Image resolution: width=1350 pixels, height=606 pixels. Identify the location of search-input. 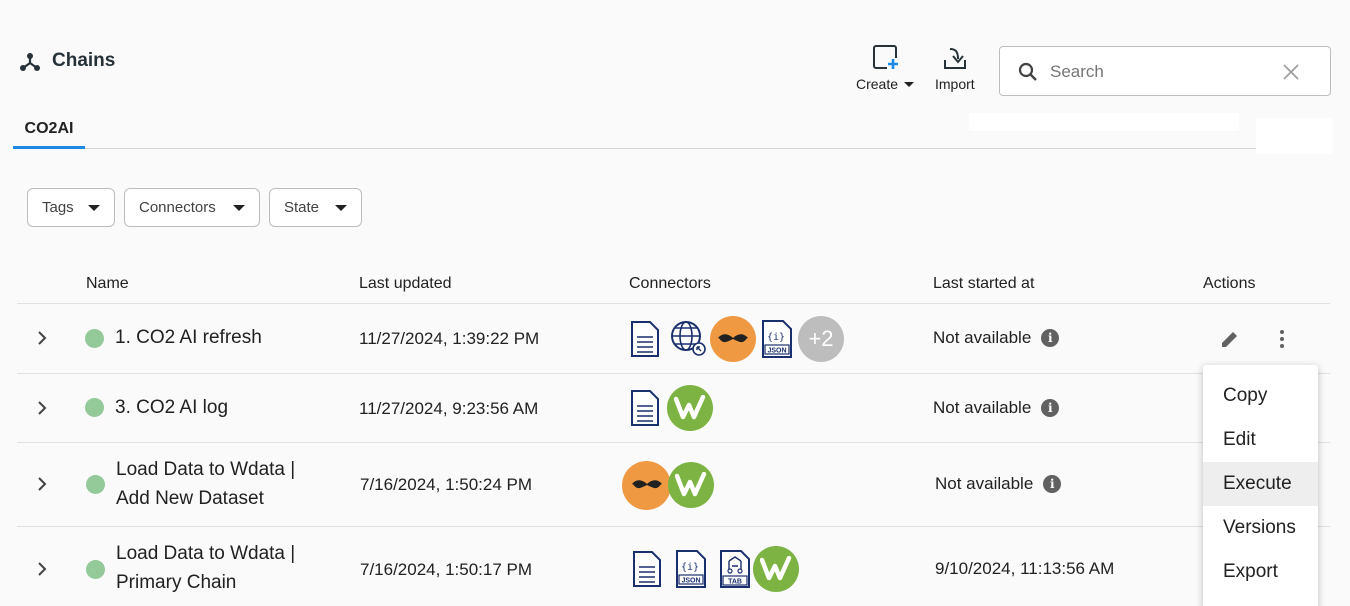
(1160, 72).